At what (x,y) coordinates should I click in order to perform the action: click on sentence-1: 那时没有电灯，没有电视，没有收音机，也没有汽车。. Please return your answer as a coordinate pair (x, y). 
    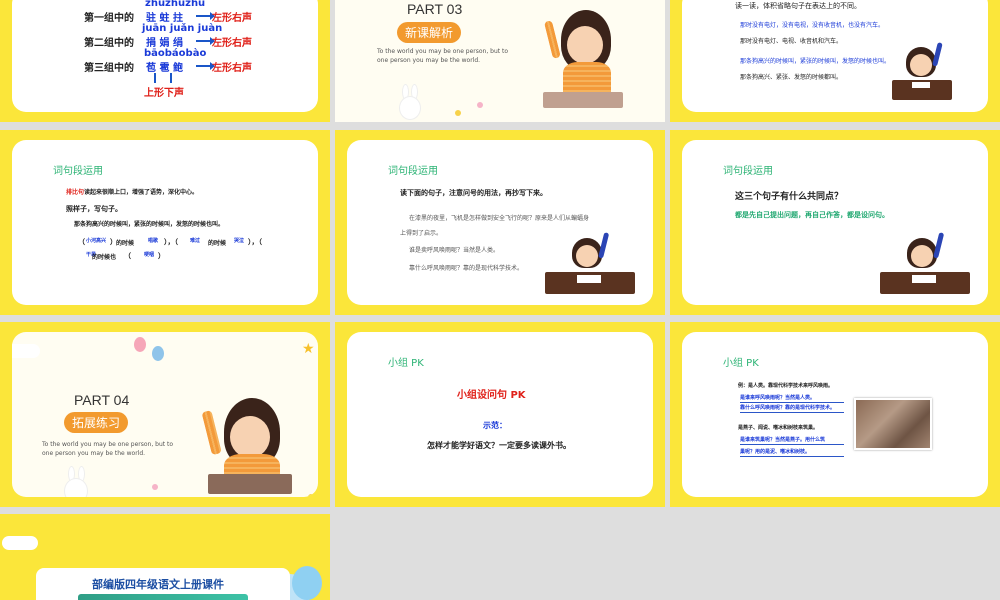
    Looking at the image, I should click on (812, 25).